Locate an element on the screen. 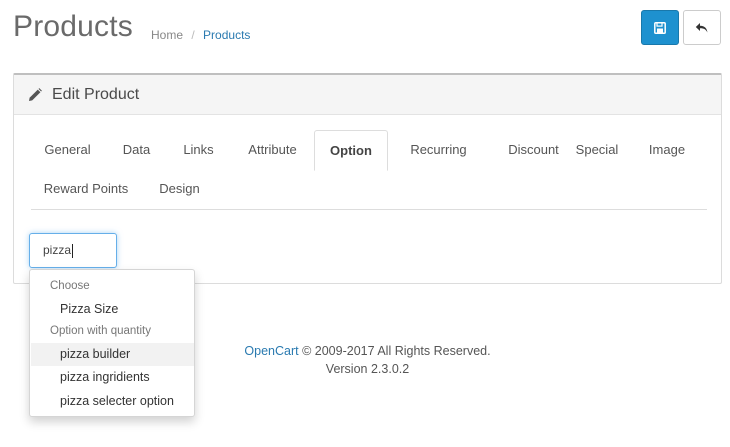 The height and width of the screenshot is (447, 730). dropdown-item-pizza-selecter-option: pizza selecter option is located at coordinates (112, 401).